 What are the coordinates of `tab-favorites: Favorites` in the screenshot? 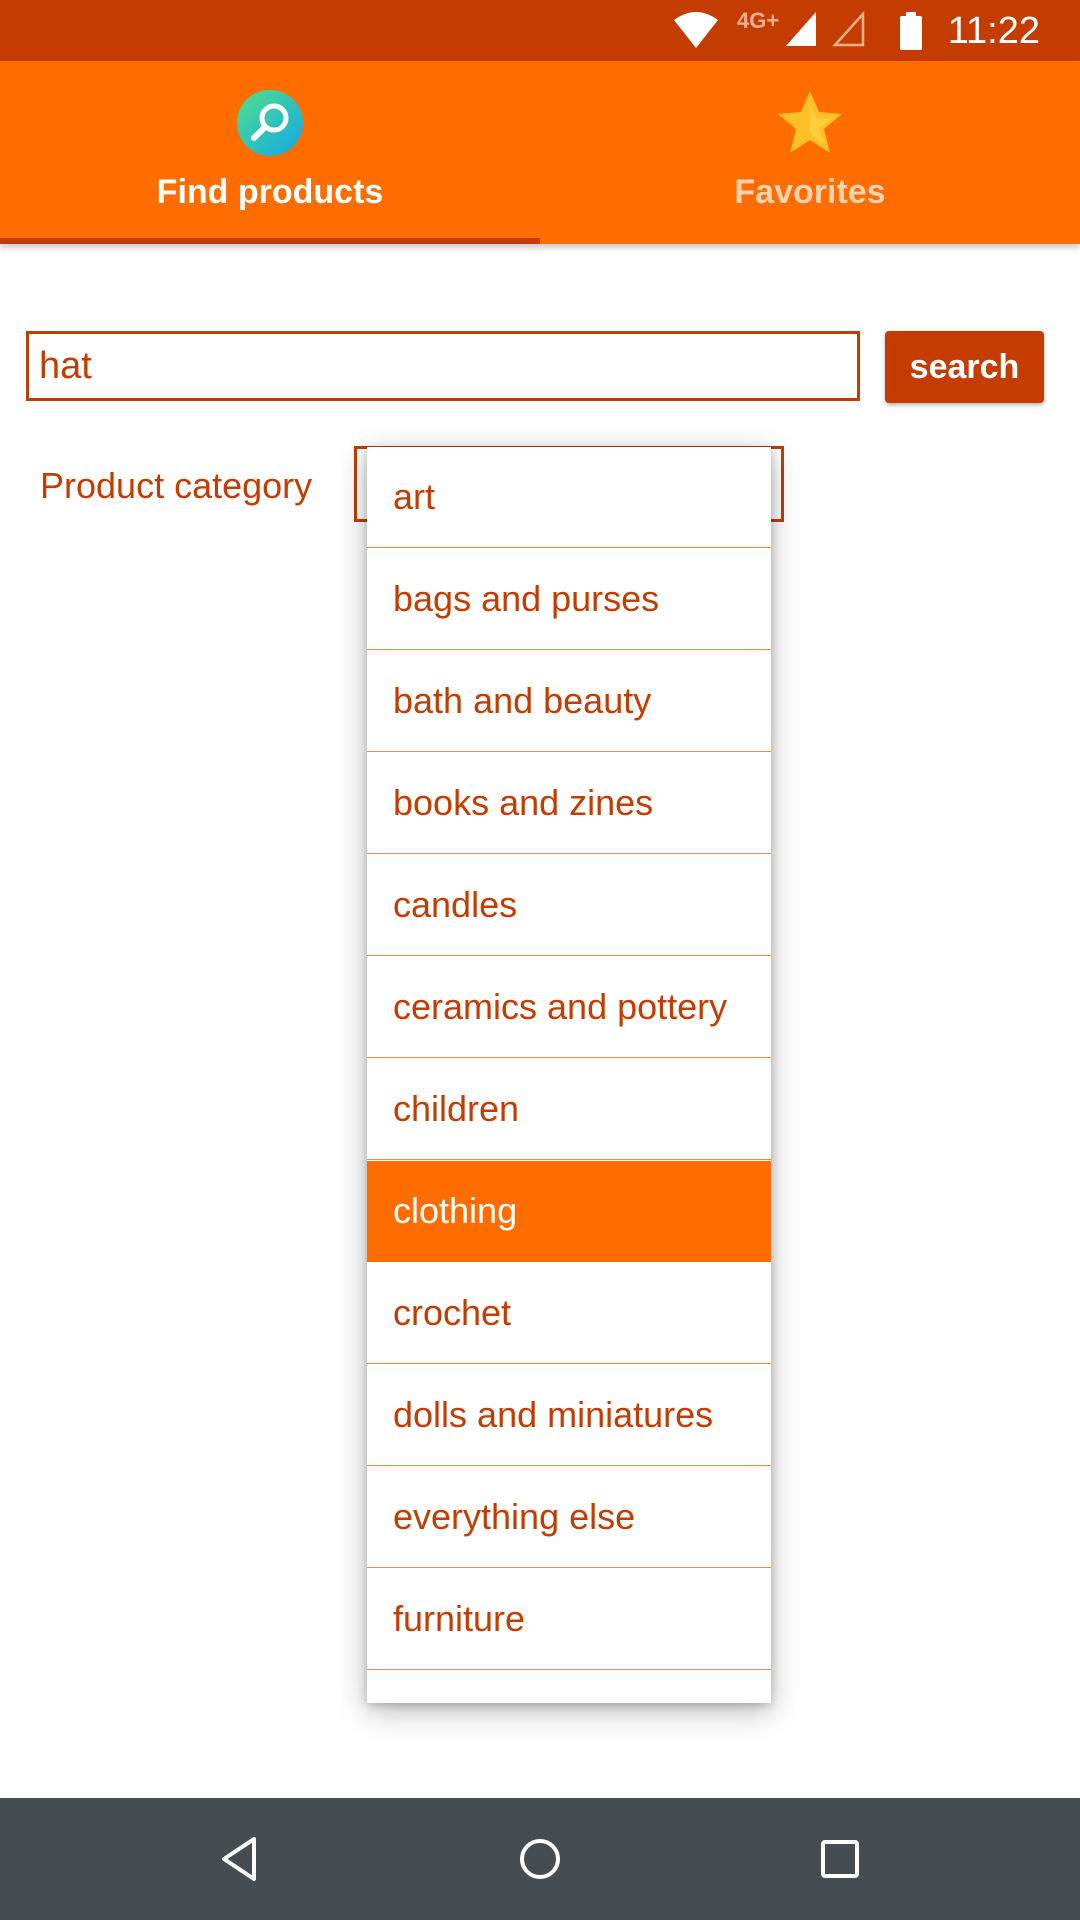 It's located at (810, 152).